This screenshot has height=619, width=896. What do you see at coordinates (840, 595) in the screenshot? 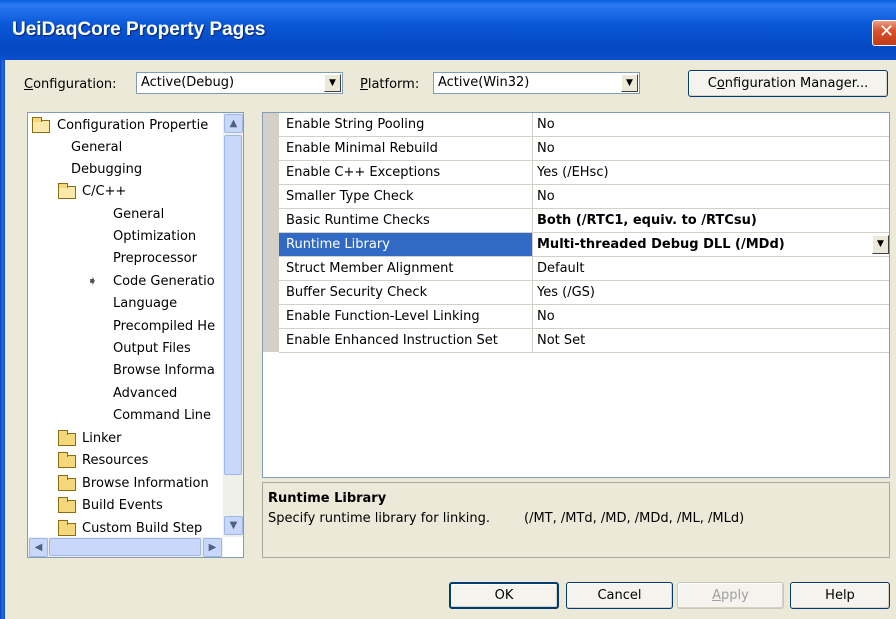
I see `help-button: Help` at bounding box center [840, 595].